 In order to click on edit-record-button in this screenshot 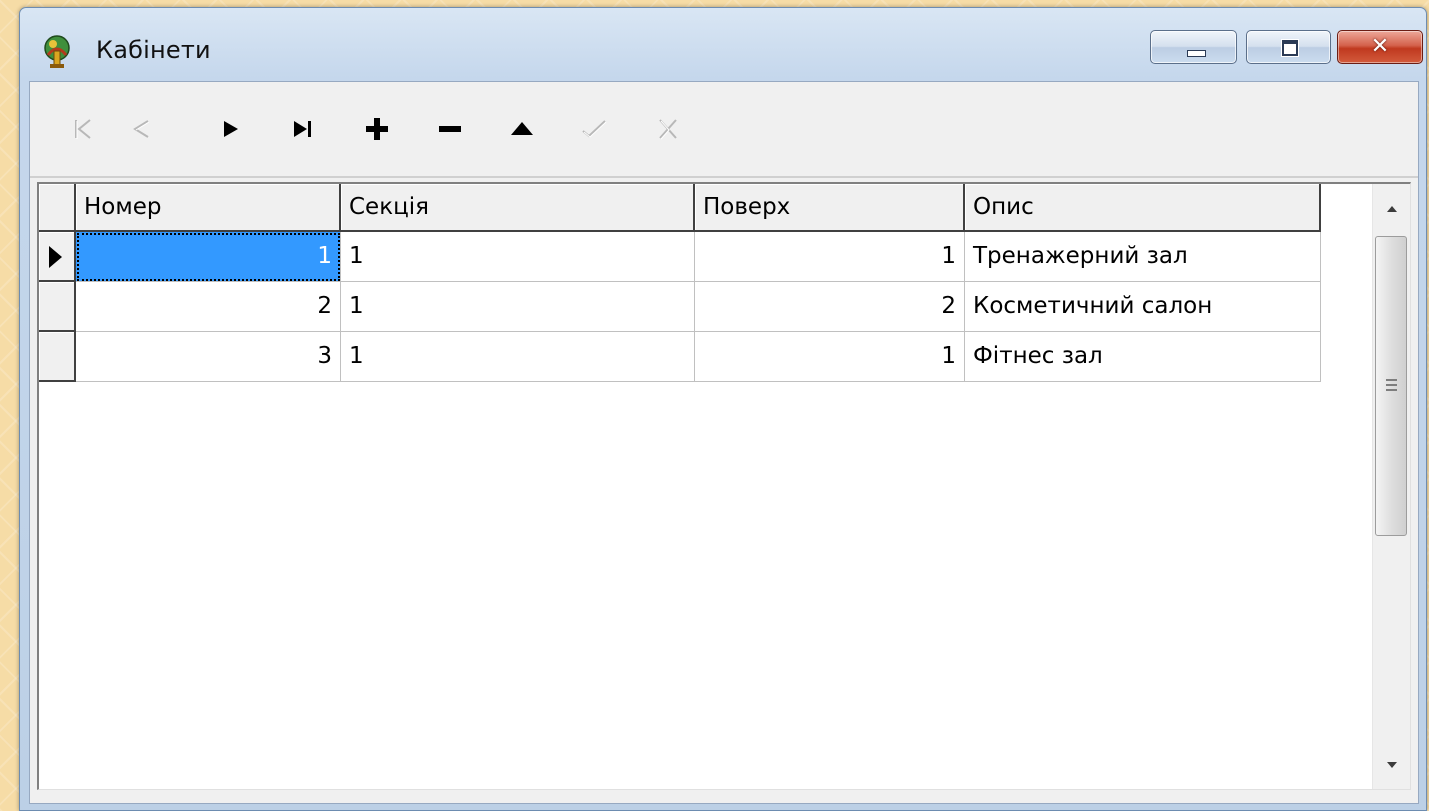, I will do `click(522, 129)`.